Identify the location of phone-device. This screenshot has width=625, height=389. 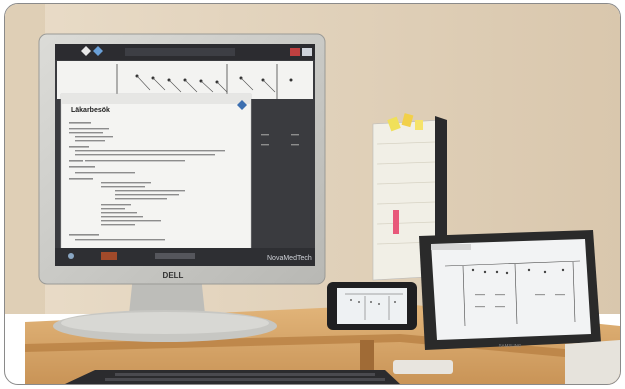
(372, 306).